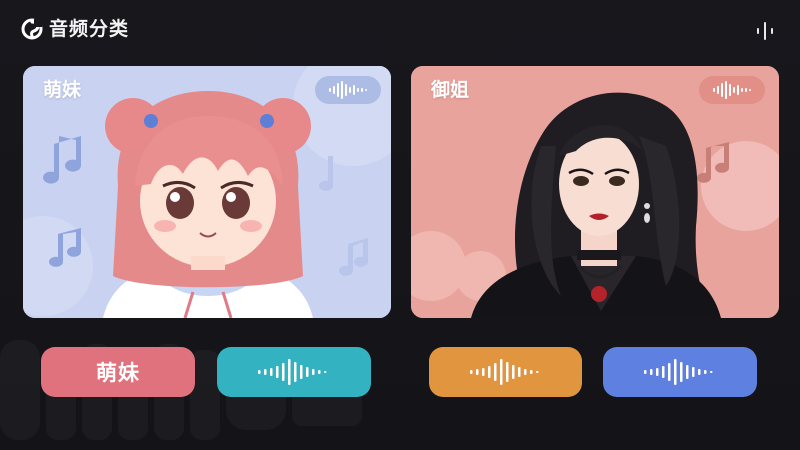 The width and height of the screenshot is (800, 450). I want to click on vertical-wave-menu-icon, so click(765, 31).